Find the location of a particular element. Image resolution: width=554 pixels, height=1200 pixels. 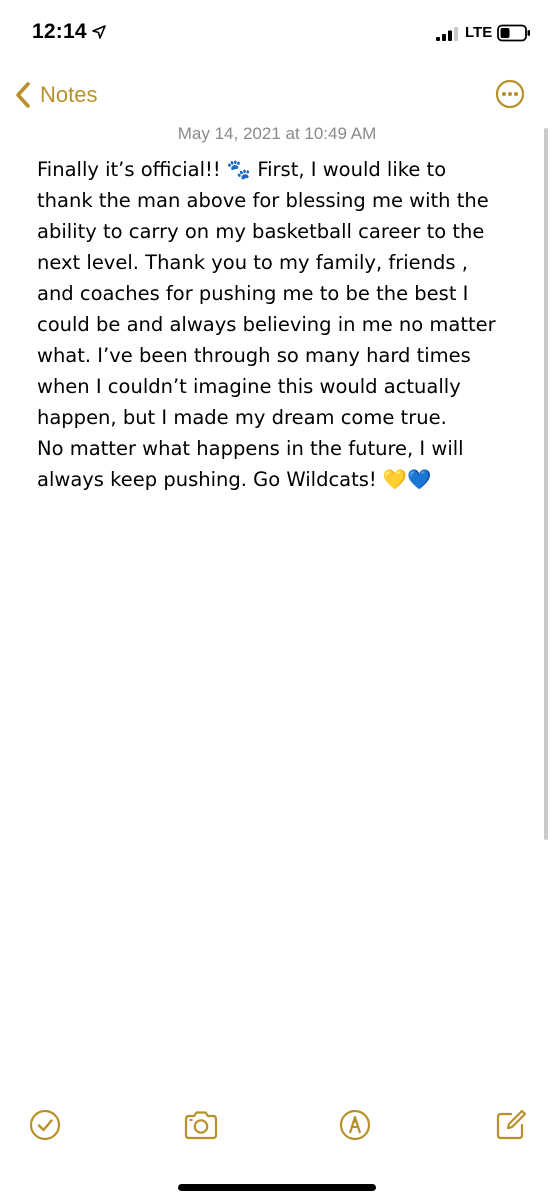

status-time: 12:14 is located at coordinates (59, 31).